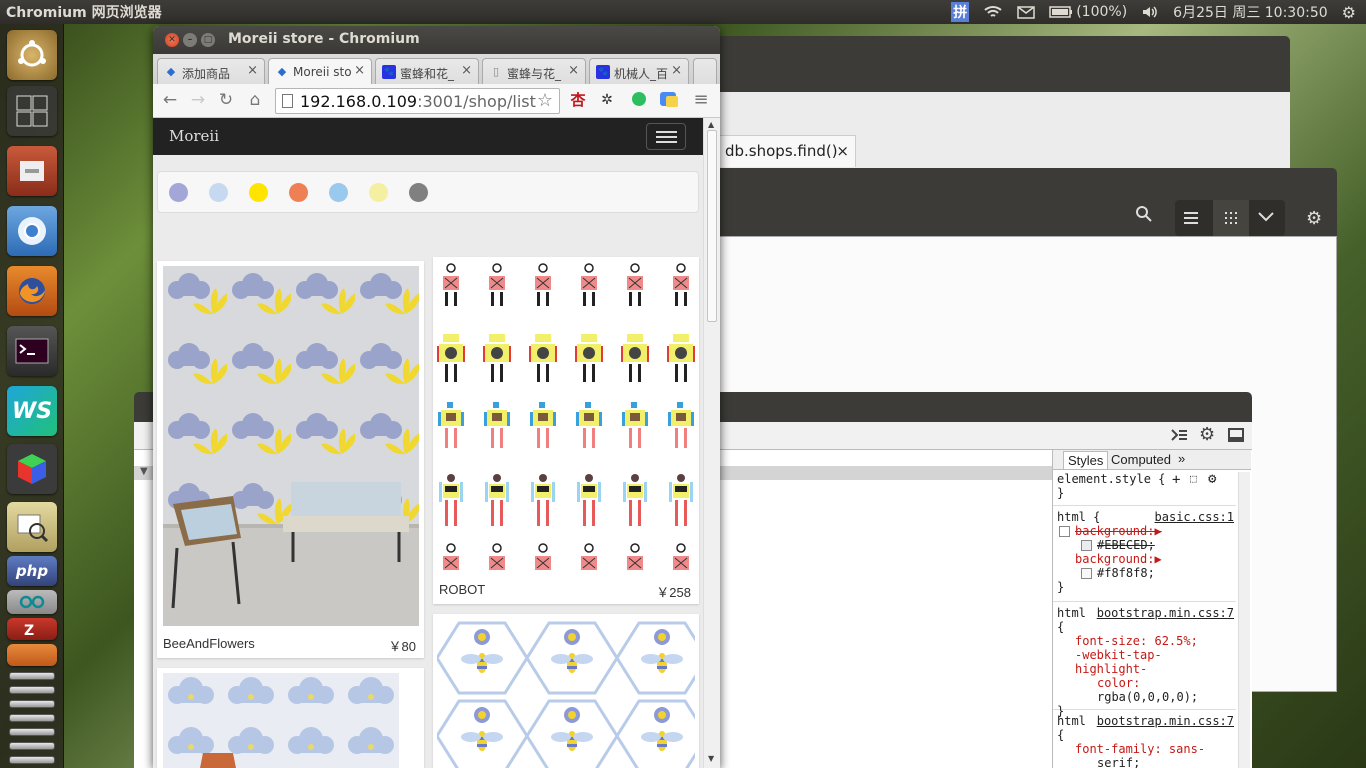 The height and width of the screenshot is (768, 1366). What do you see at coordinates (32, 291) in the screenshot?
I see `firefox-icon` at bounding box center [32, 291].